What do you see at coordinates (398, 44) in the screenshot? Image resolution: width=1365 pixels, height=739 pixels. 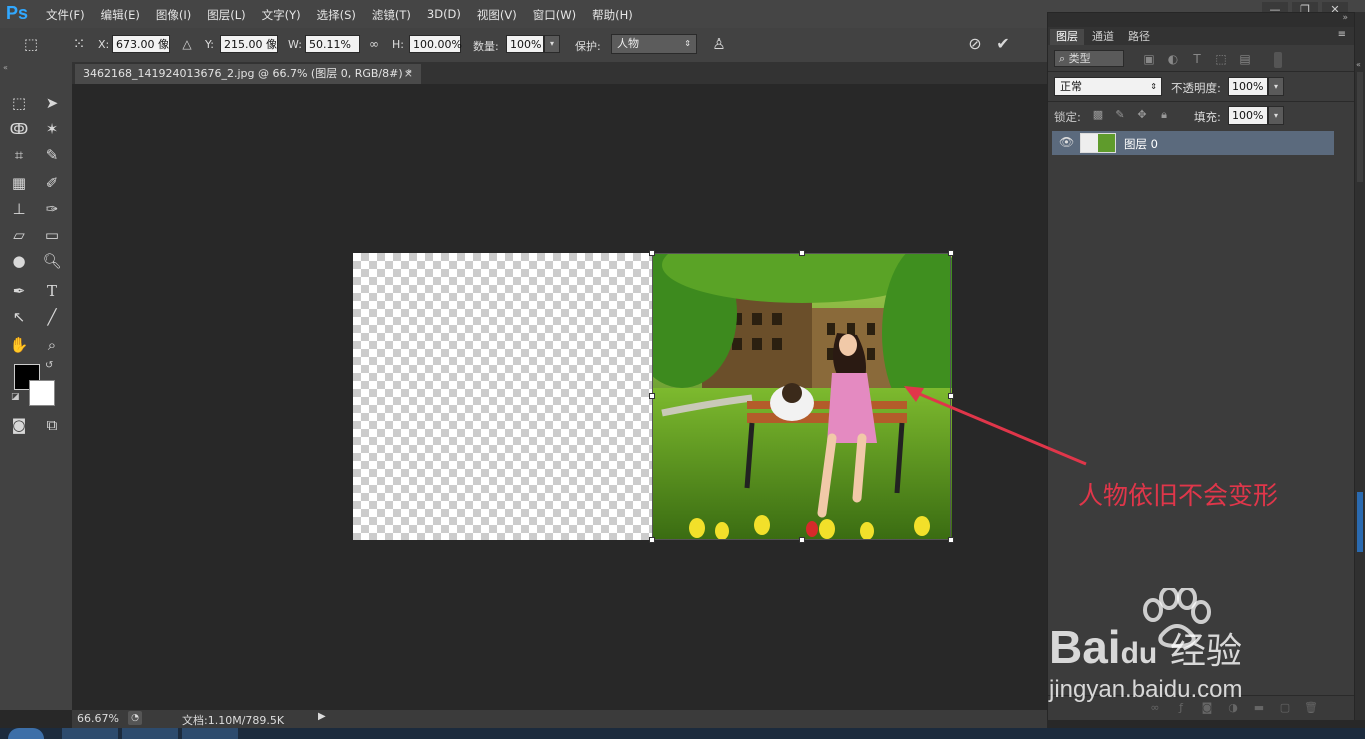 I see `h-label: H:` at bounding box center [398, 44].